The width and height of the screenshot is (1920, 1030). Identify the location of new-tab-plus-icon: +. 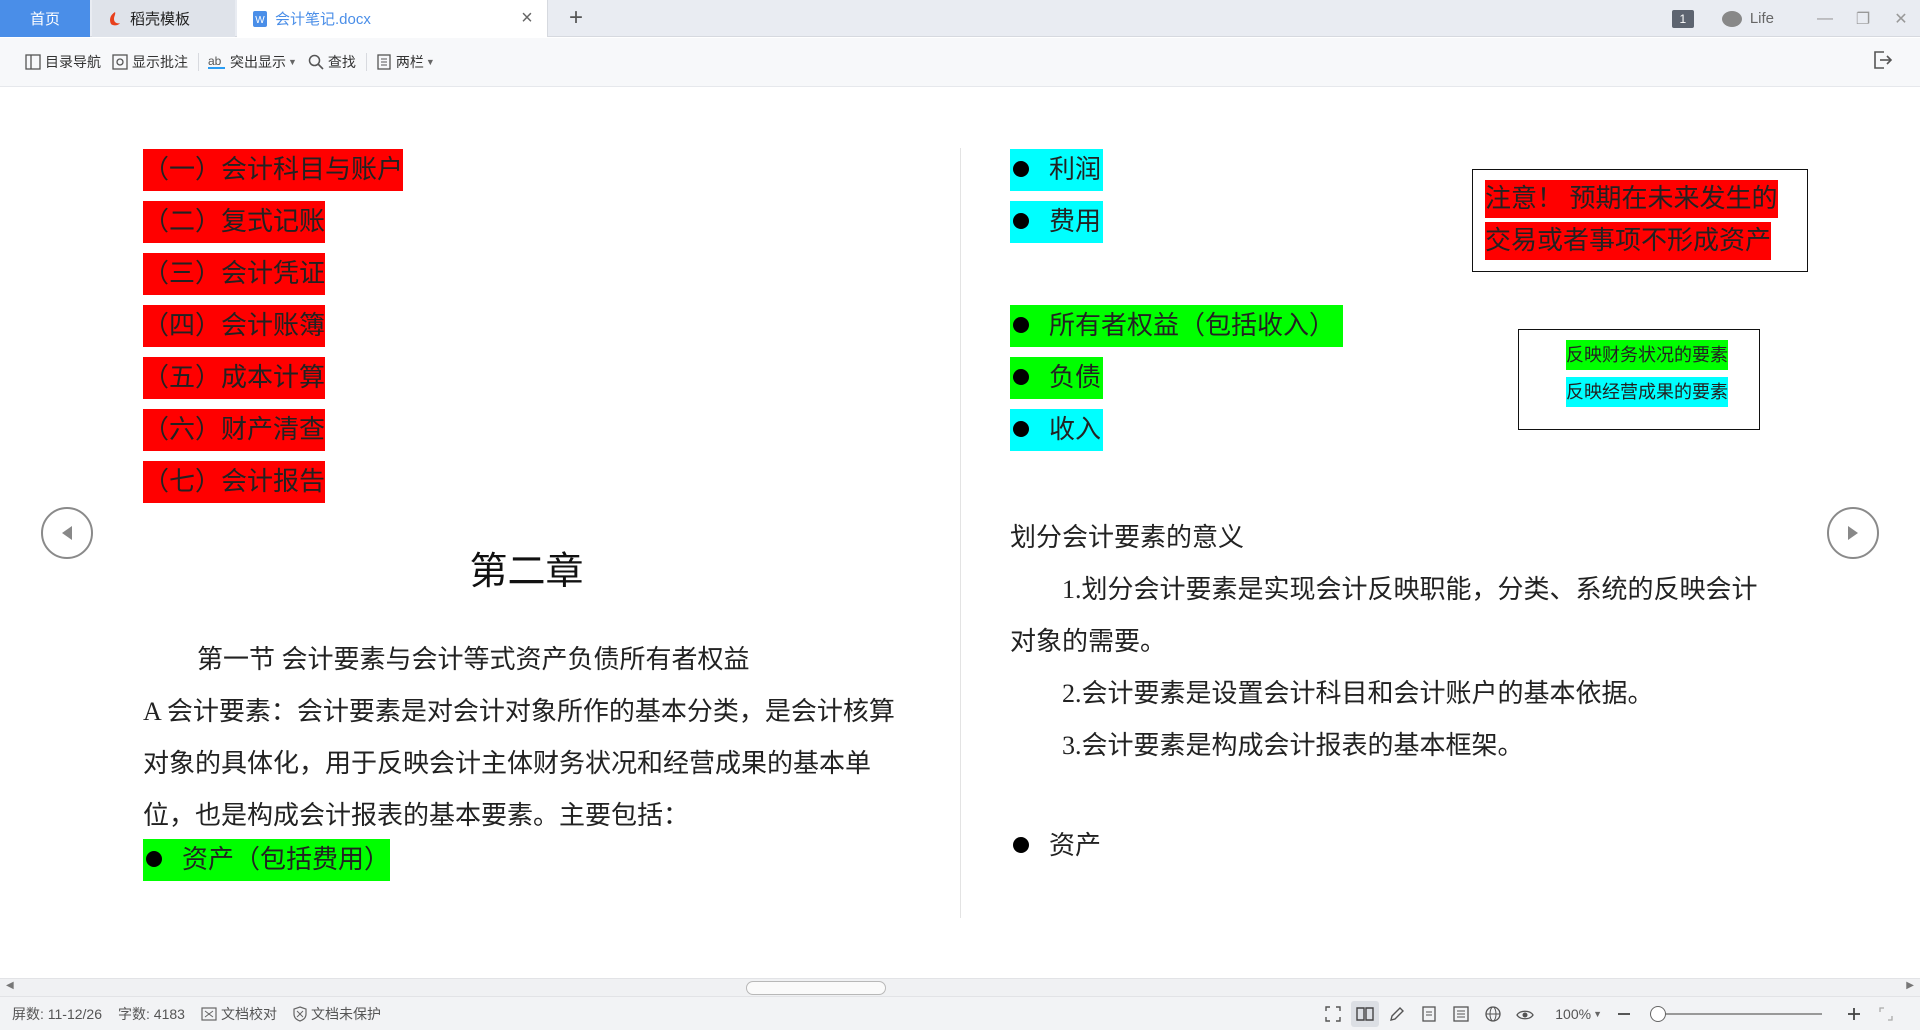
(576, 19).